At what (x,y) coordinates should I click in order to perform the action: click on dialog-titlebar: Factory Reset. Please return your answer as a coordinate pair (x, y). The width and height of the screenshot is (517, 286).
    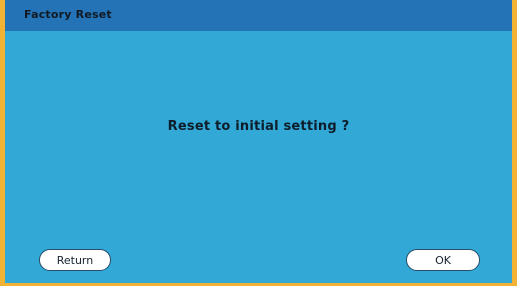
    Looking at the image, I should click on (258, 15).